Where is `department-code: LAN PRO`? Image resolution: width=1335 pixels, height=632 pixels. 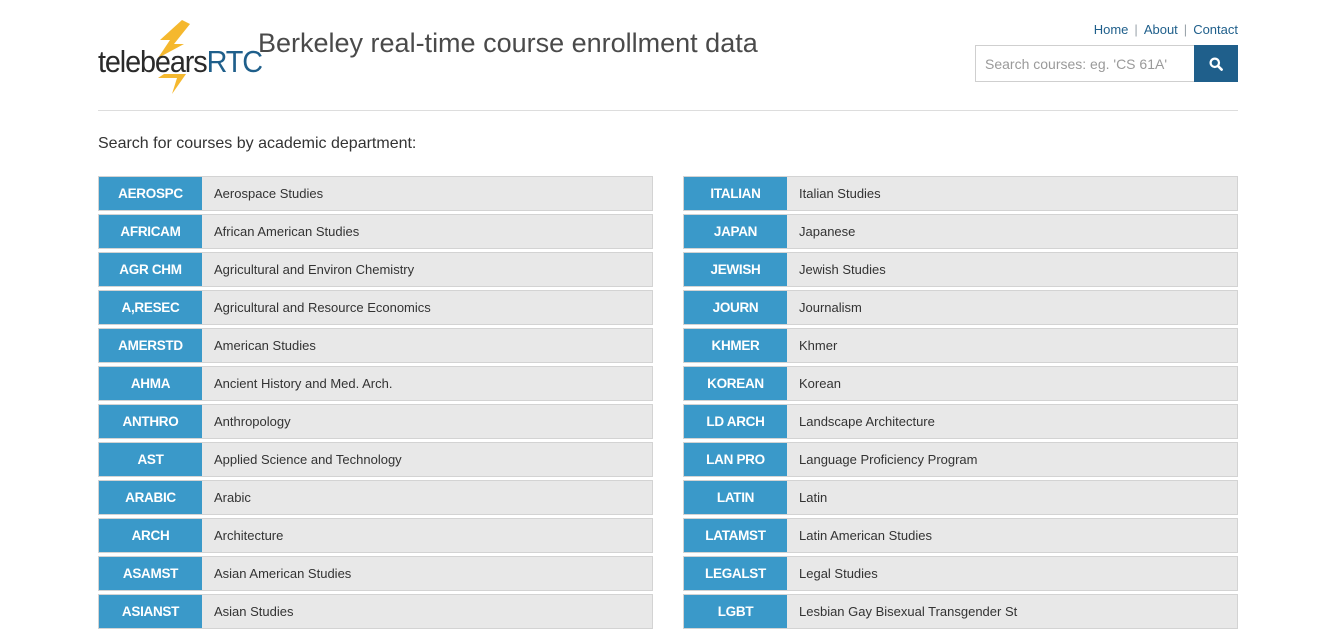 department-code: LAN PRO is located at coordinates (735, 459).